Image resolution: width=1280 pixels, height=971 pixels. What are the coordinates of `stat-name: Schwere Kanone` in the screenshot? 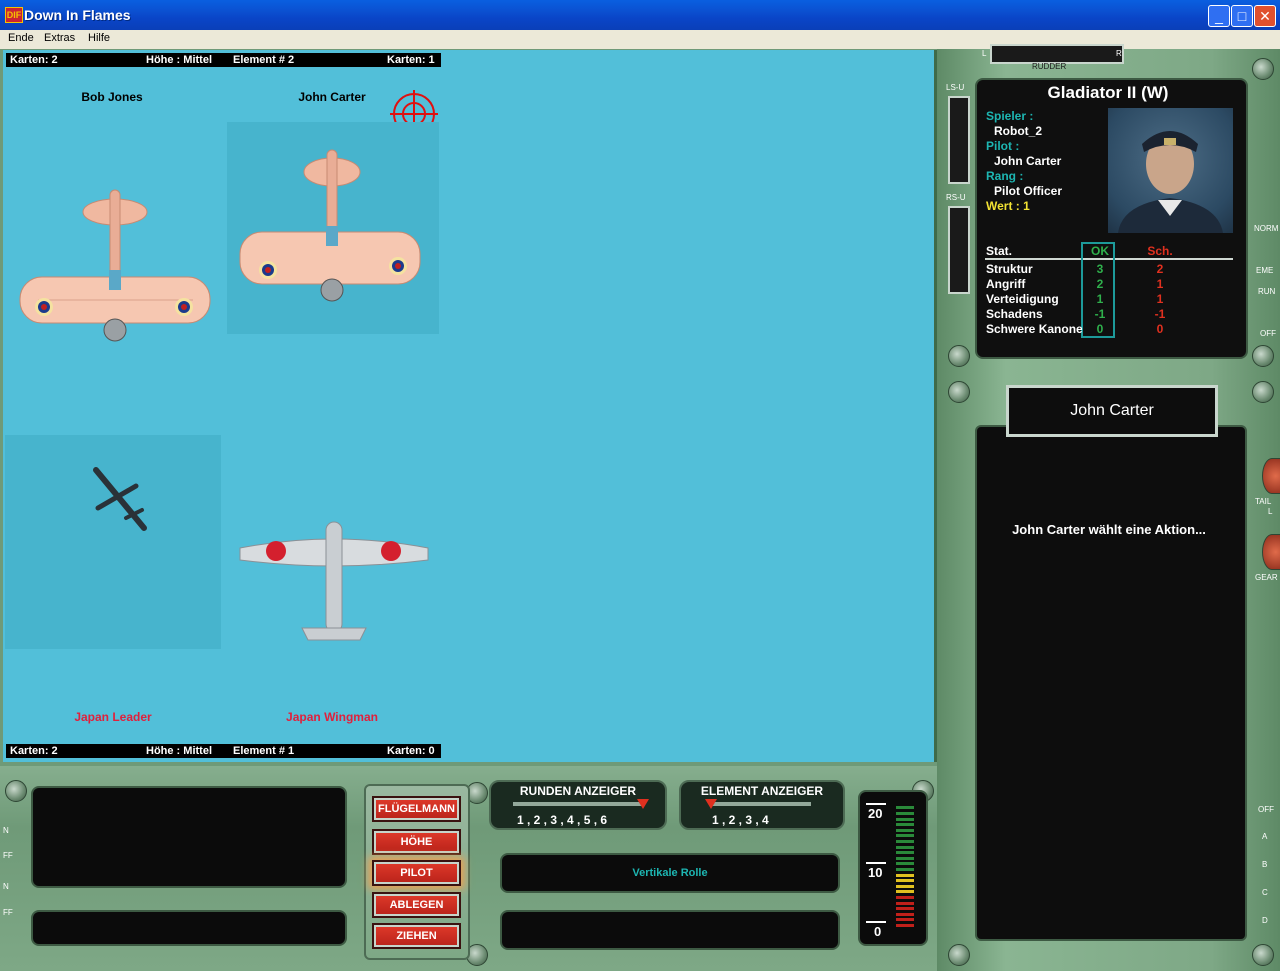 It's located at (1034, 329).